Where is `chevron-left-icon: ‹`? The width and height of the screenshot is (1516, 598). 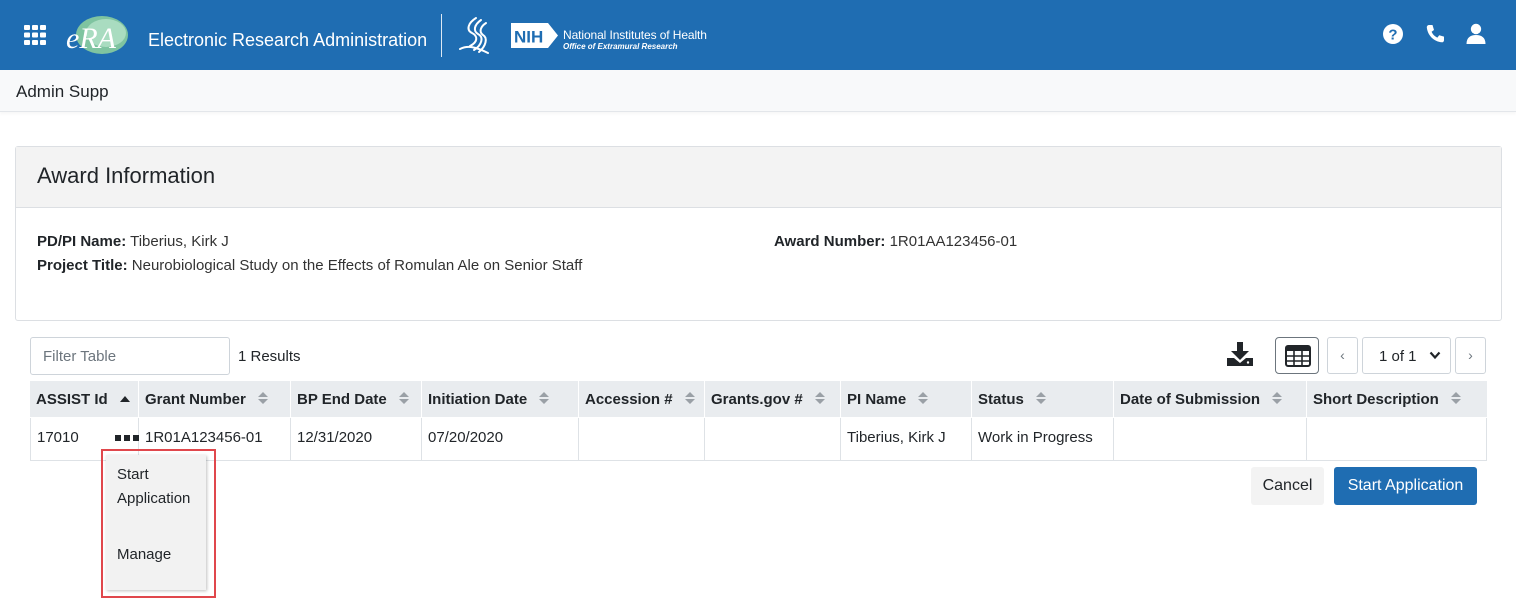 chevron-left-icon: ‹ is located at coordinates (1342, 355).